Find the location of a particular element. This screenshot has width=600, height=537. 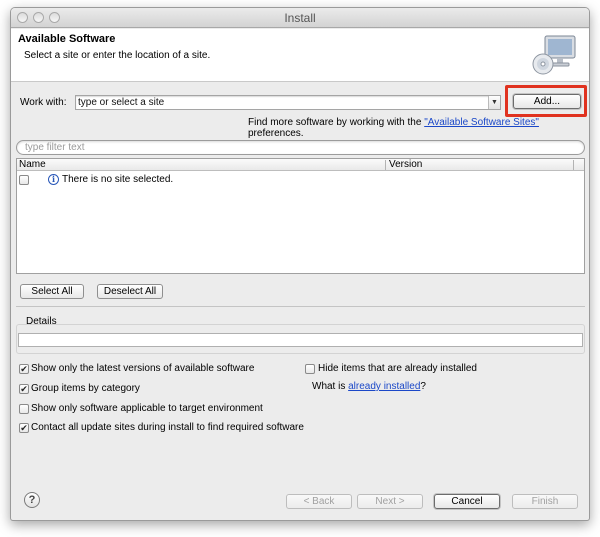

minimize-window-button is located at coordinates (38, 17).